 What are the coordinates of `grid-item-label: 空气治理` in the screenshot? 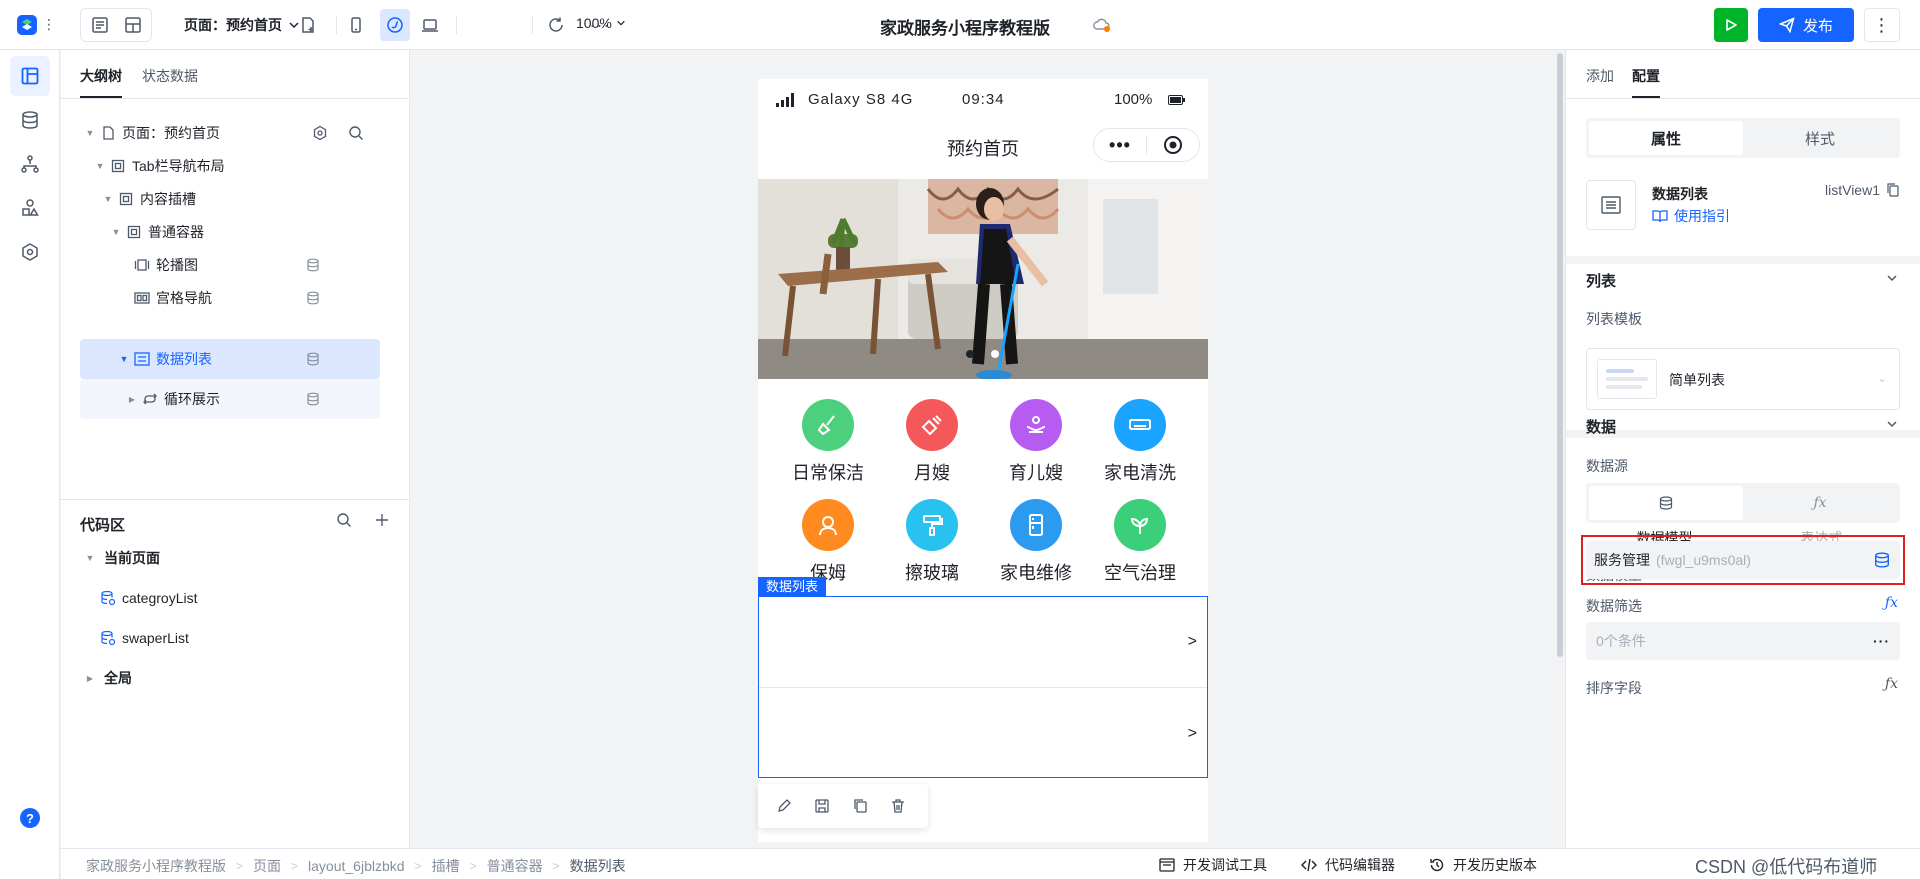 It's located at (1140, 573).